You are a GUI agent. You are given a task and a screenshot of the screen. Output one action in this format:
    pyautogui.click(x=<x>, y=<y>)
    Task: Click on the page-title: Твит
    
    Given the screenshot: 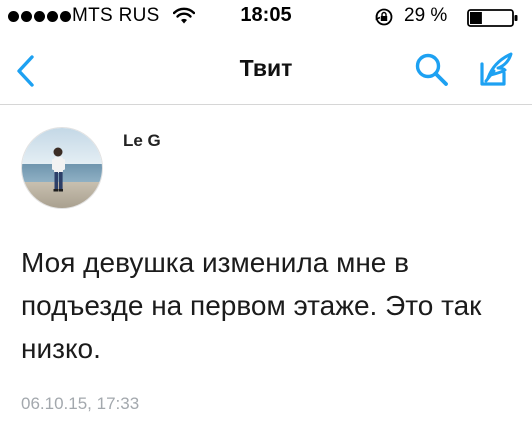 What is the action you would take?
    pyautogui.click(x=266, y=68)
    